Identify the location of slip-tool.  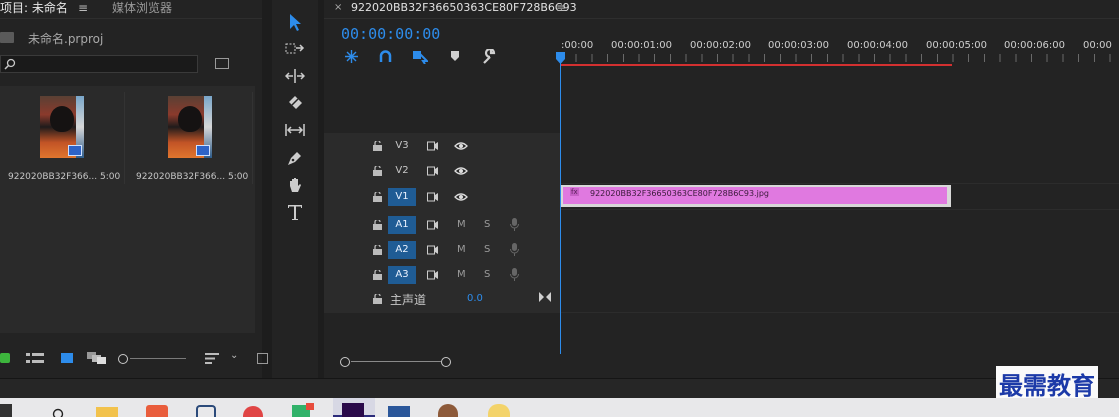
(295, 130).